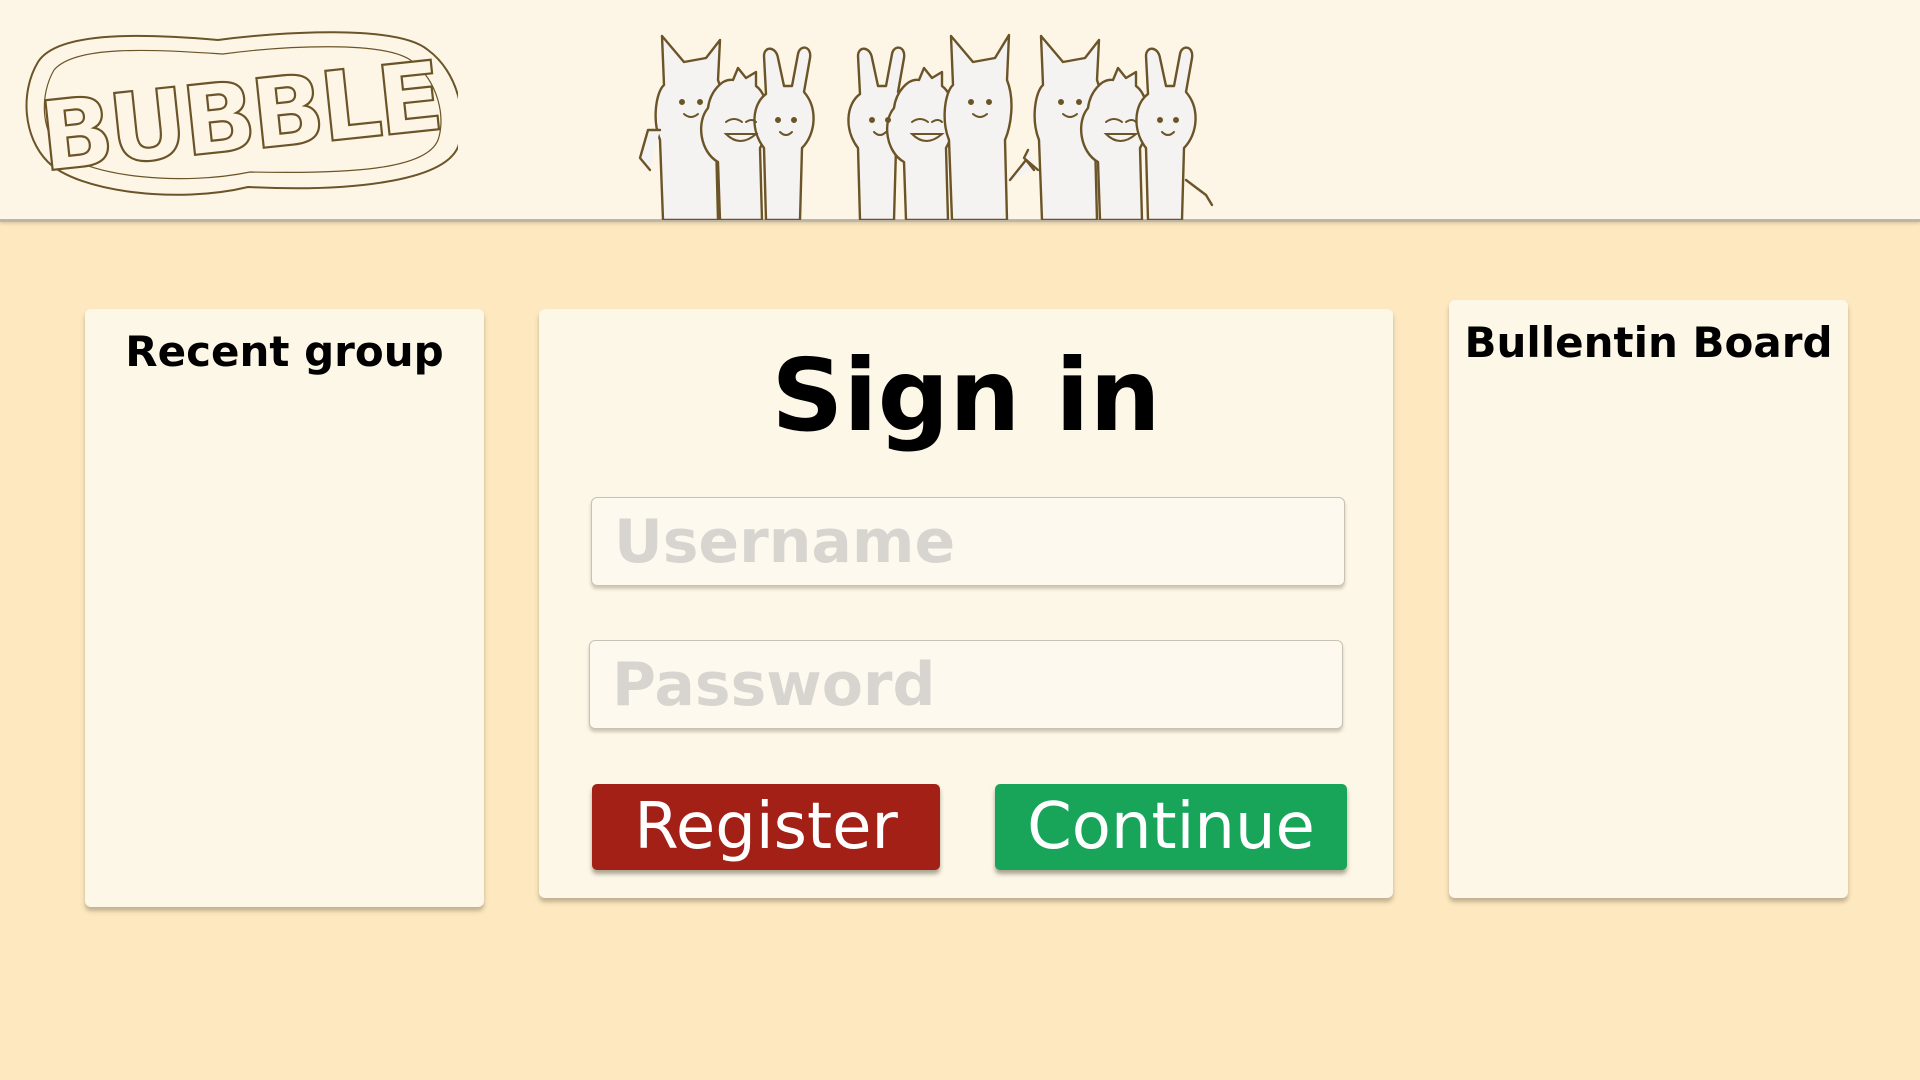 The width and height of the screenshot is (1920, 1080). What do you see at coordinates (926, 126) in the screenshot?
I see `friends-banner-illustration` at bounding box center [926, 126].